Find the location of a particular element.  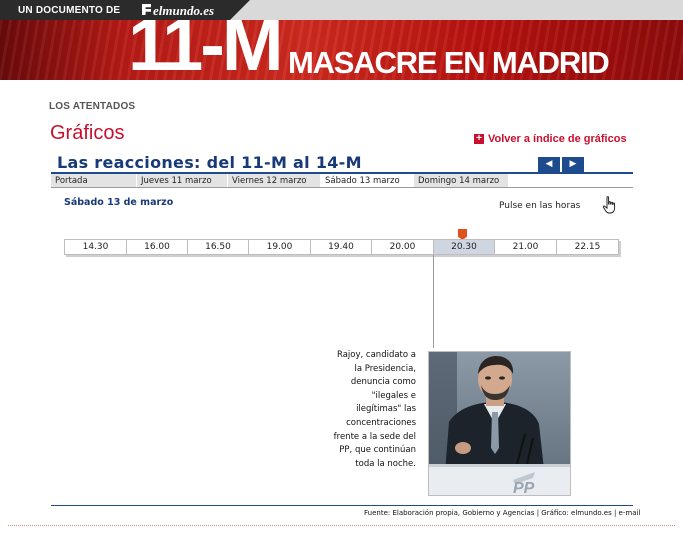

tab-portada: Portada is located at coordinates (94, 181).